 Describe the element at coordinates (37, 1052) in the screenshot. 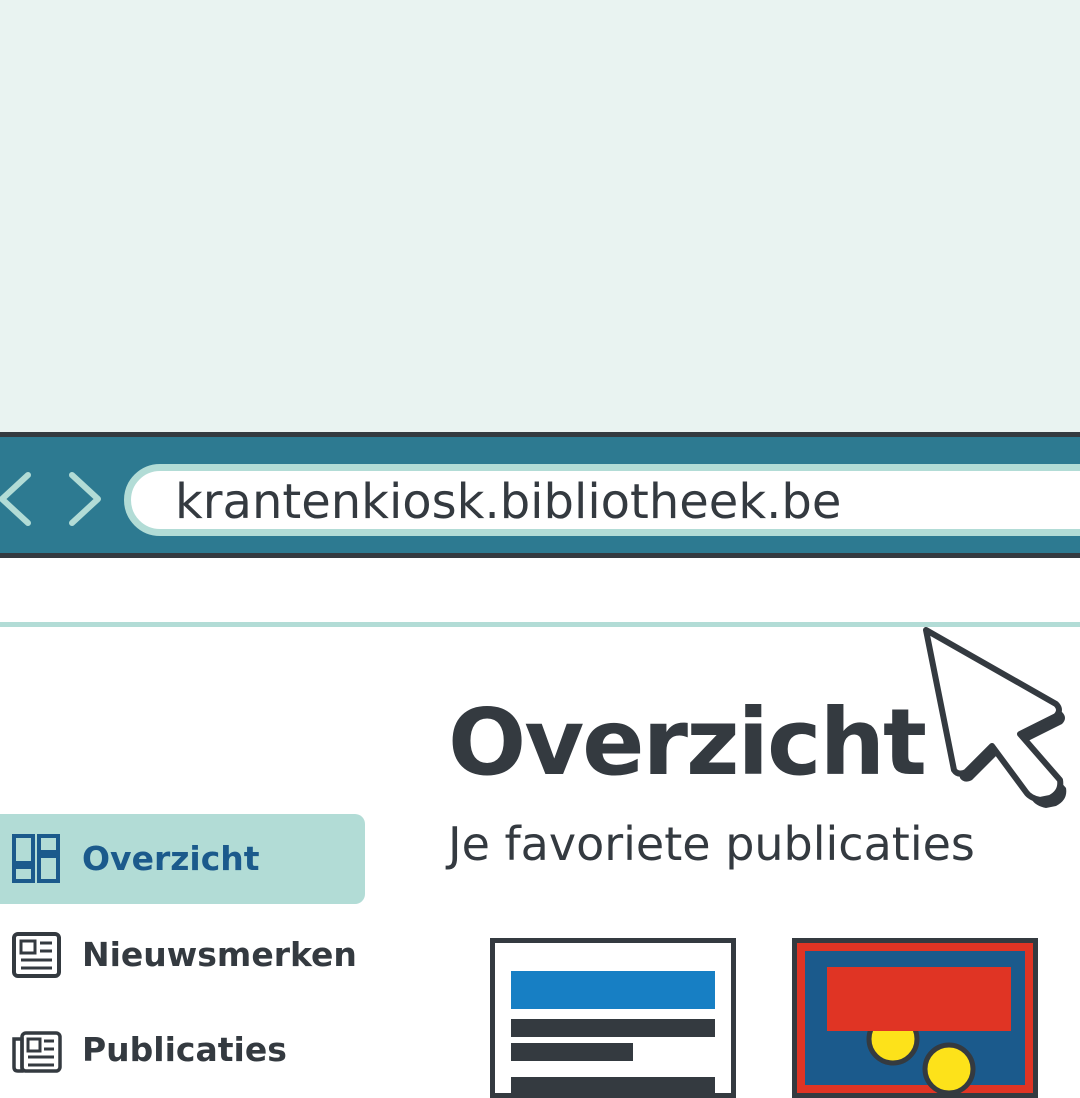

I see `newspapers-stack-icon` at that location.